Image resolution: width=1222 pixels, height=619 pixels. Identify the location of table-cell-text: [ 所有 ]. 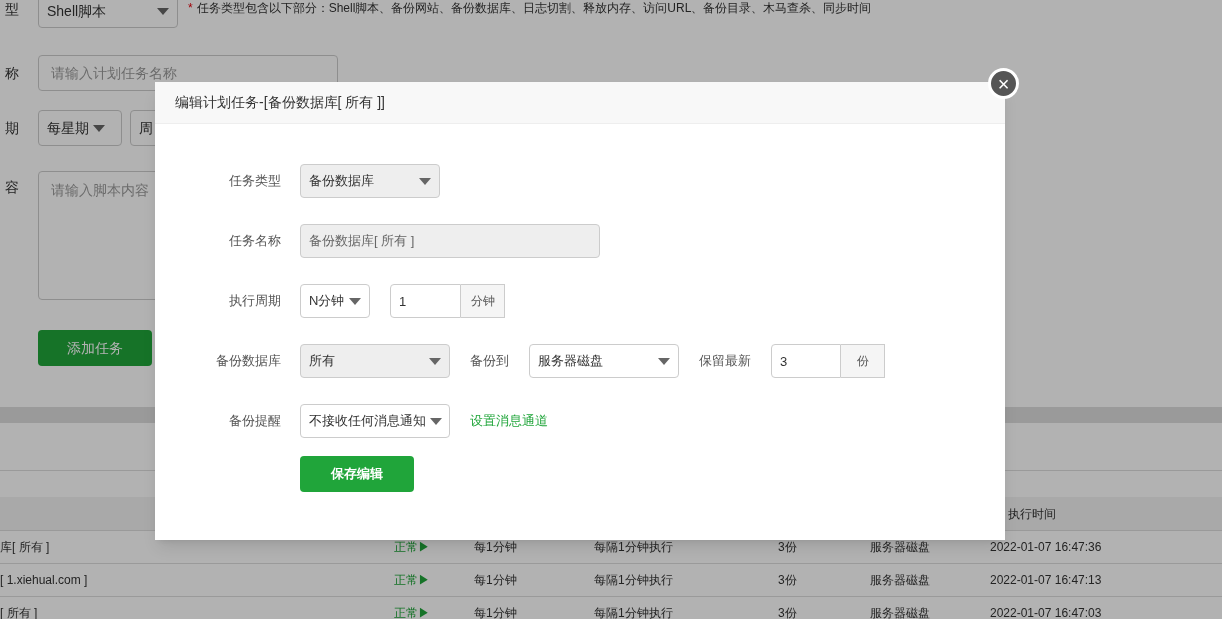
(19, 612).